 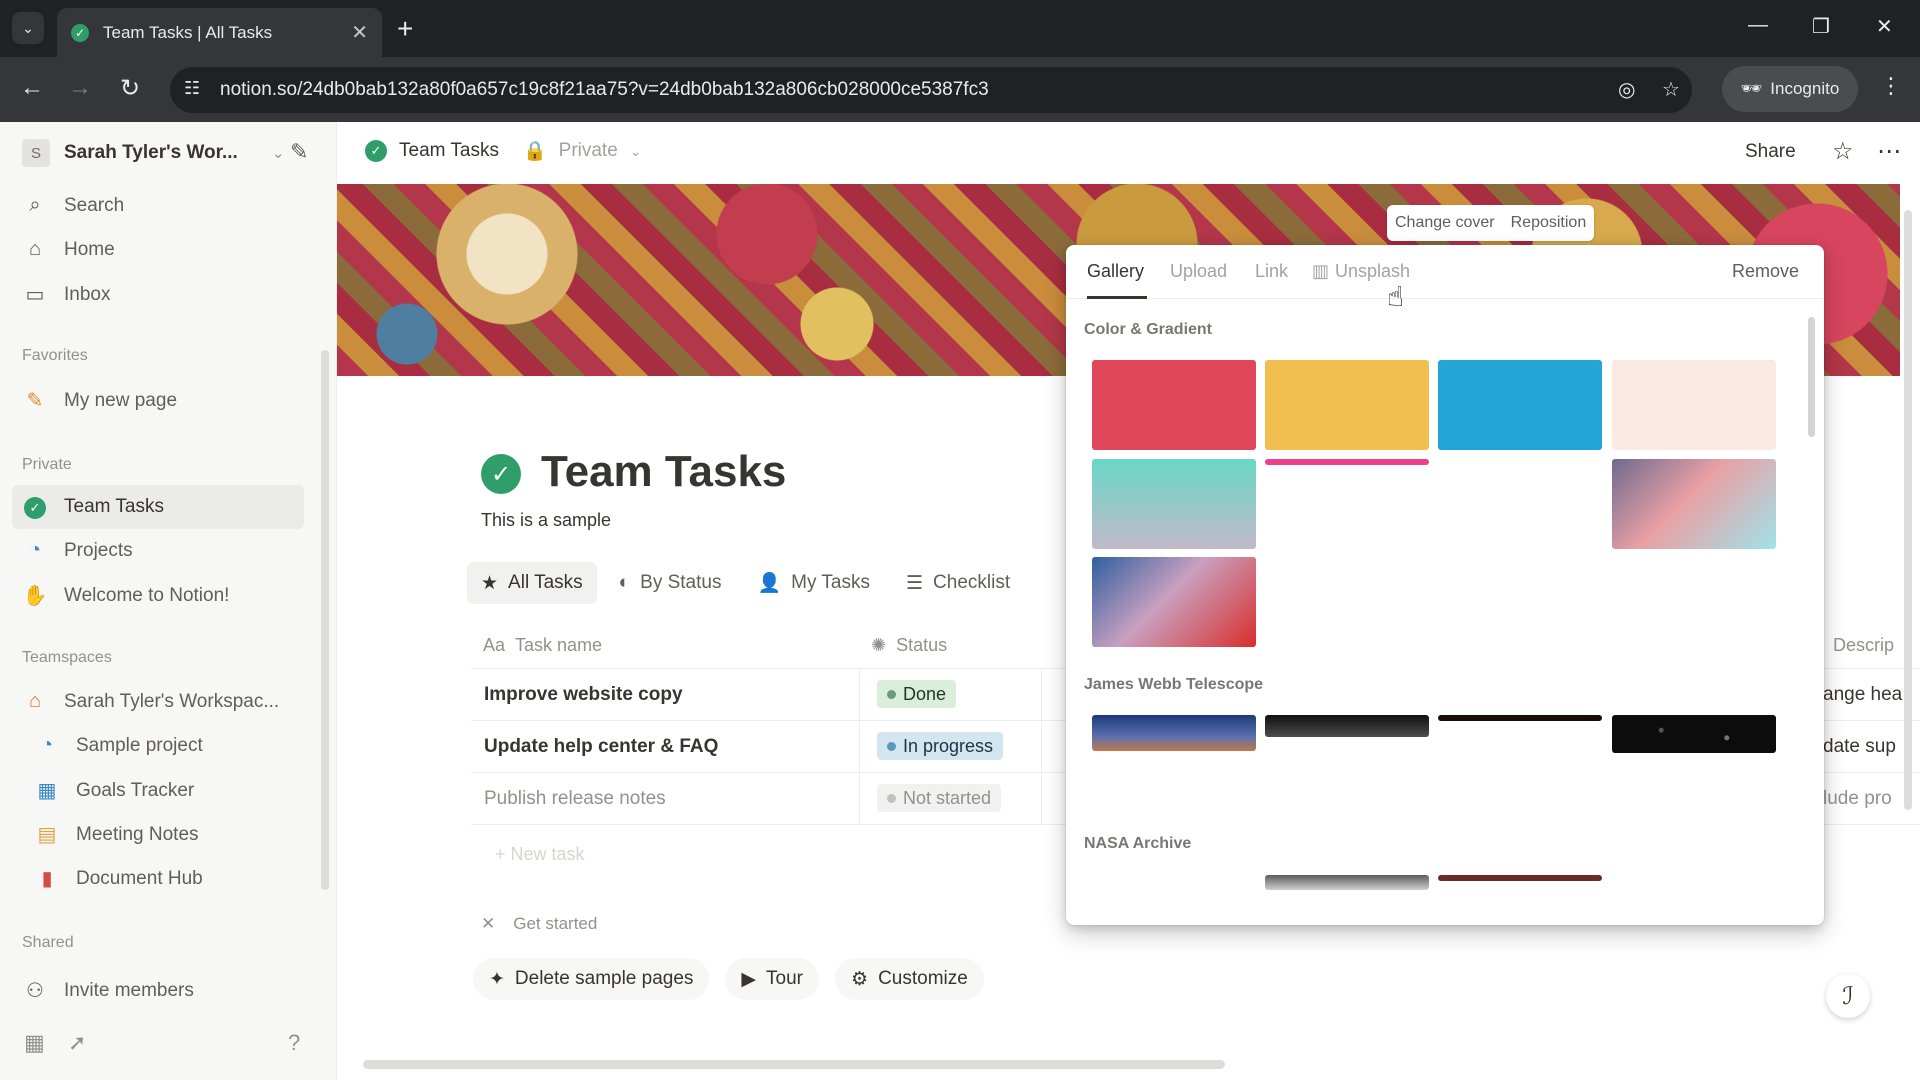 I want to click on check-circle-icon: ✓, so click(x=35, y=508).